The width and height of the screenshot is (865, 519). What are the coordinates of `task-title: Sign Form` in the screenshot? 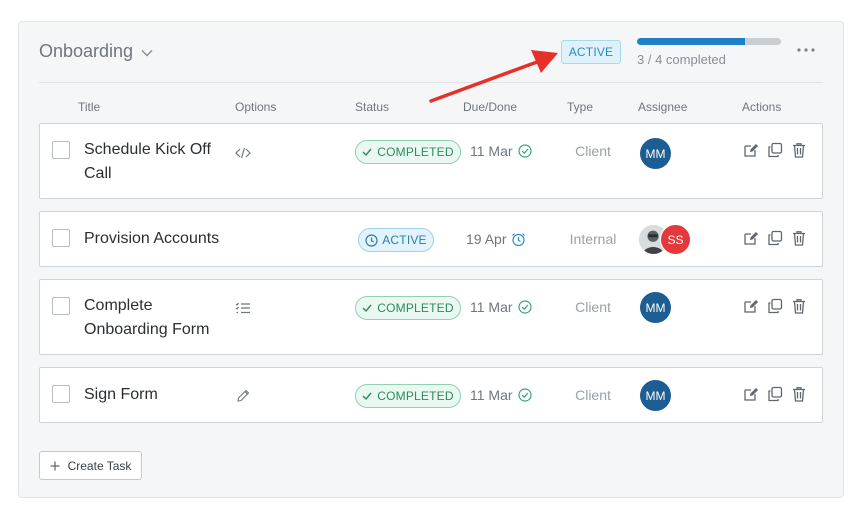 It's located at (154, 395).